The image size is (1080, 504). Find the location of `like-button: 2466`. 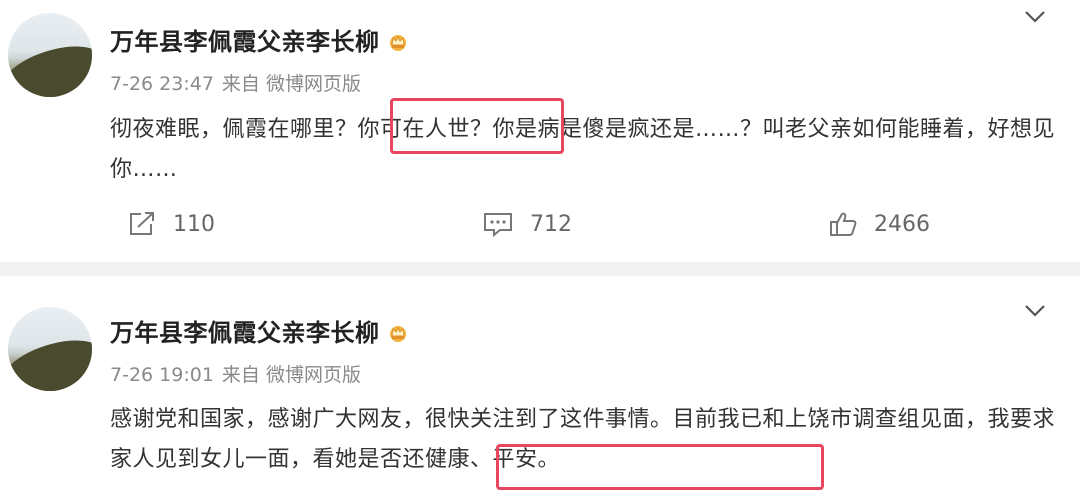

like-button: 2466 is located at coordinates (879, 224).